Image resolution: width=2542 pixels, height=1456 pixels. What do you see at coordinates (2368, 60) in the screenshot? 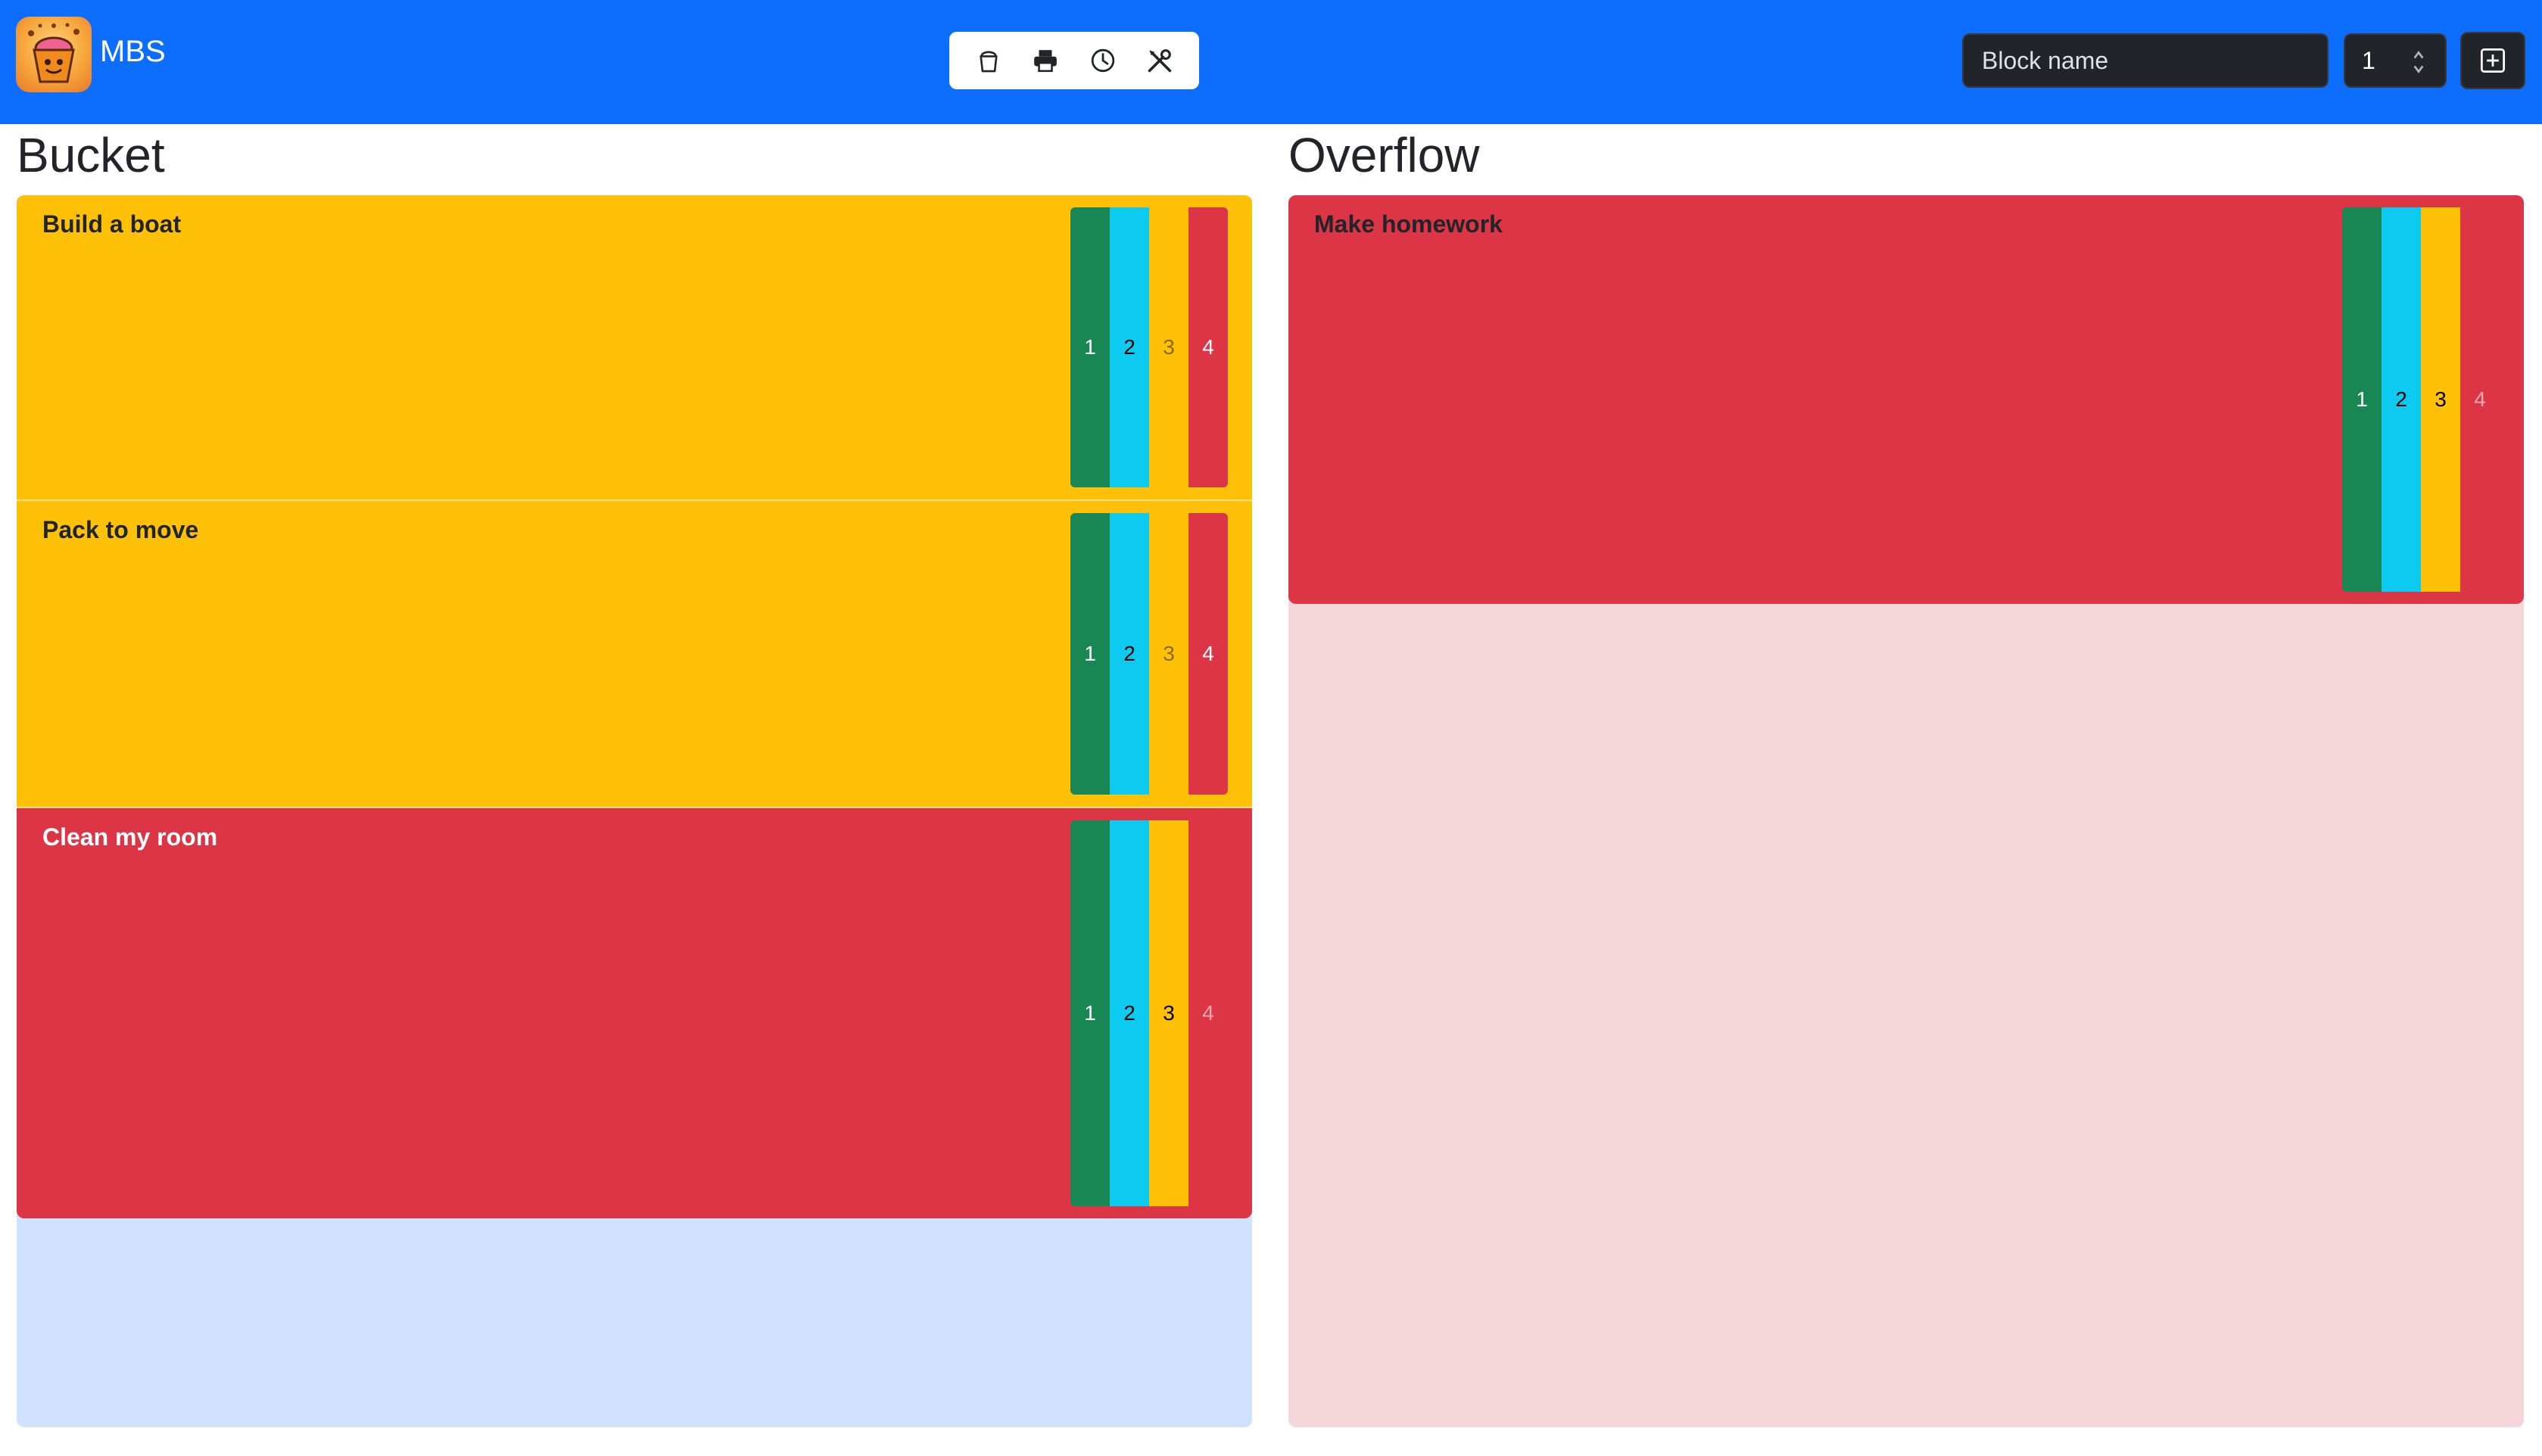
I see `priority-number-value: 1` at bounding box center [2368, 60].